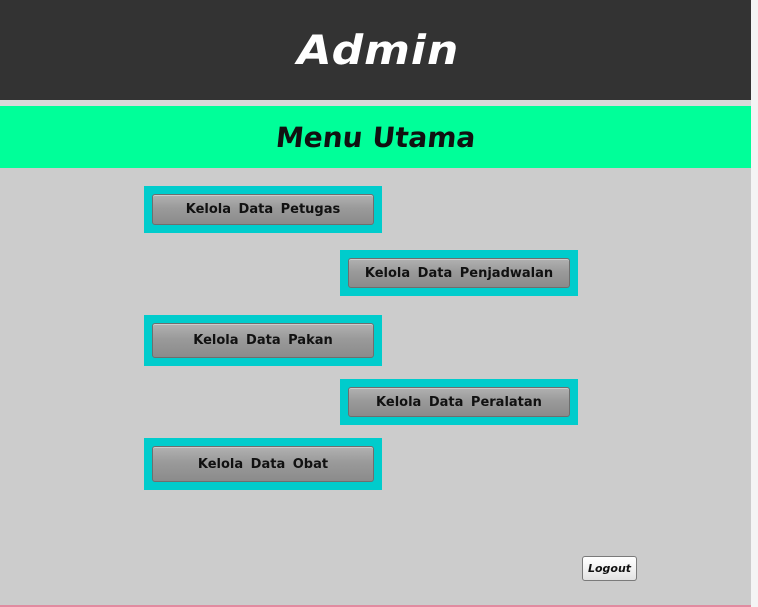  I want to click on kelola-data-obat-button: Kelola Data Obat, so click(263, 464).